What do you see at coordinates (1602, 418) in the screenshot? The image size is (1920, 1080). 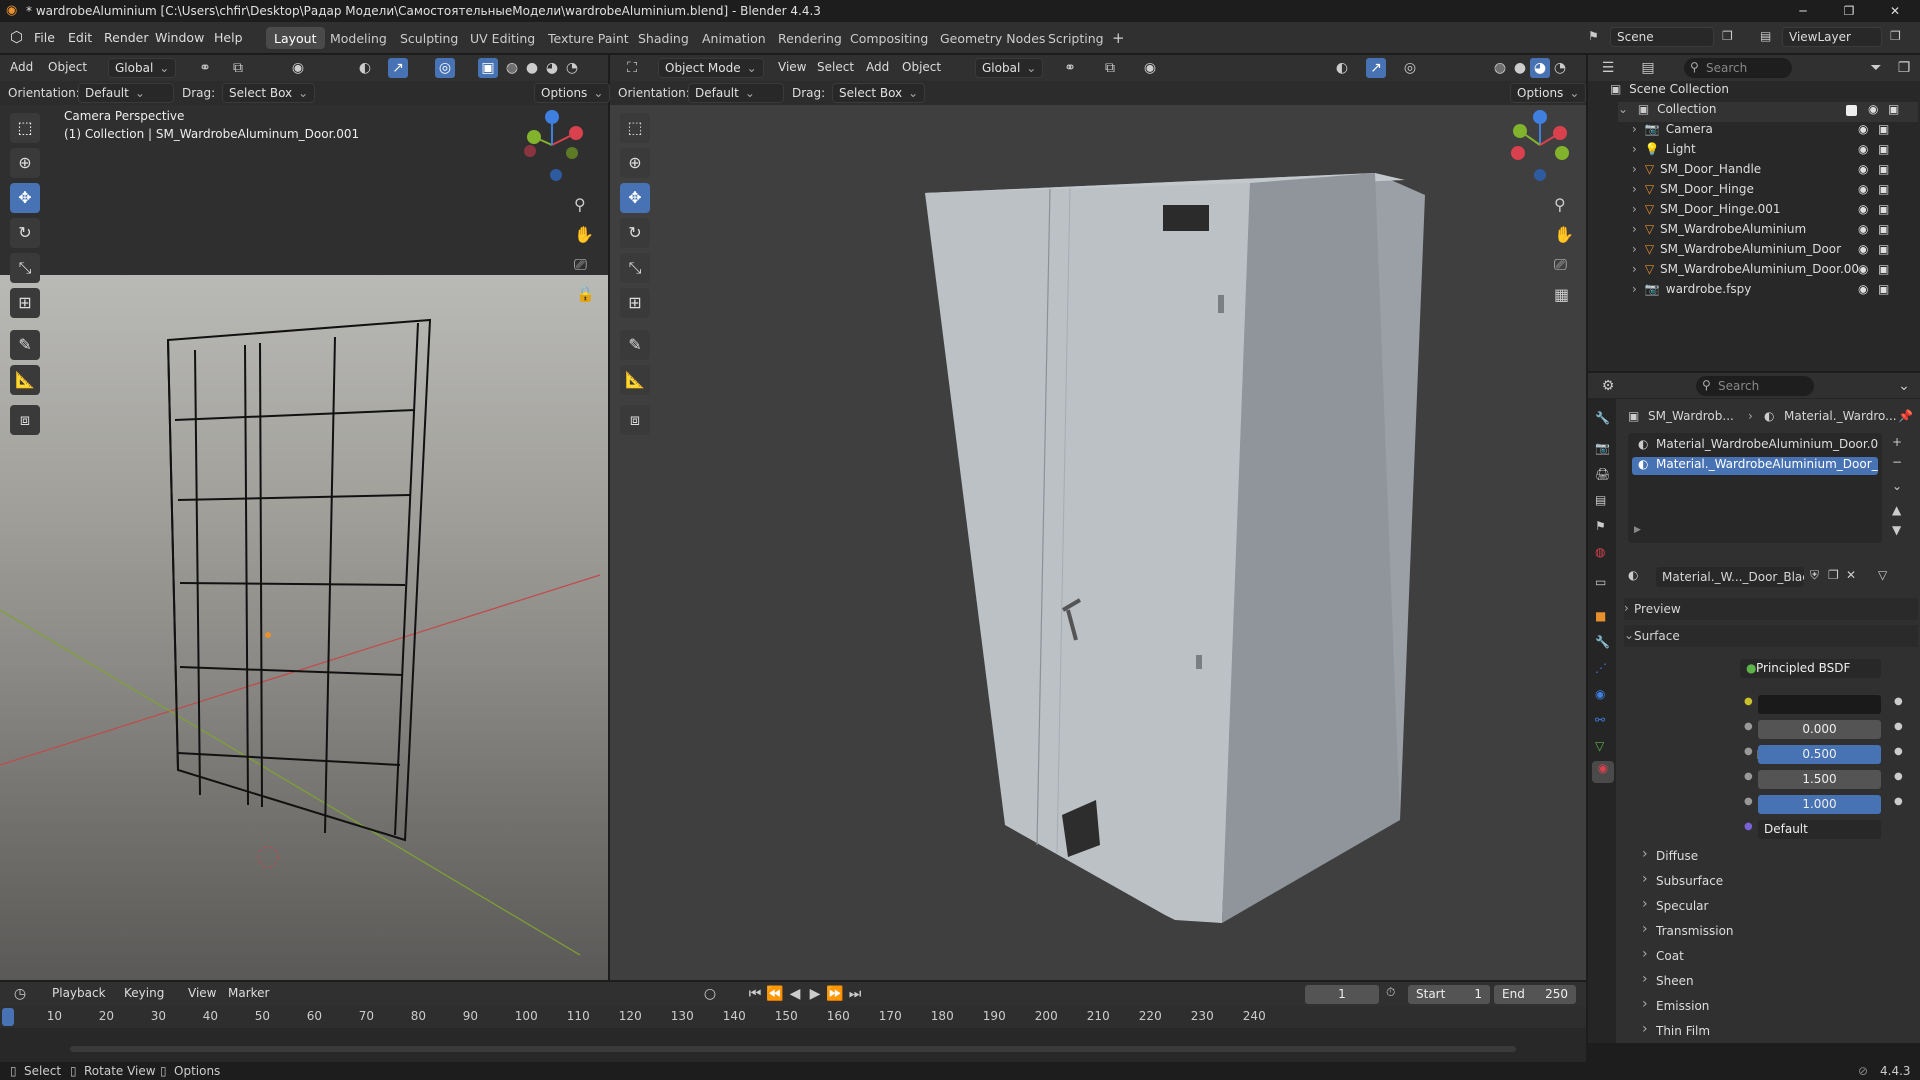 I see `tool-tab-icon: 🔧` at bounding box center [1602, 418].